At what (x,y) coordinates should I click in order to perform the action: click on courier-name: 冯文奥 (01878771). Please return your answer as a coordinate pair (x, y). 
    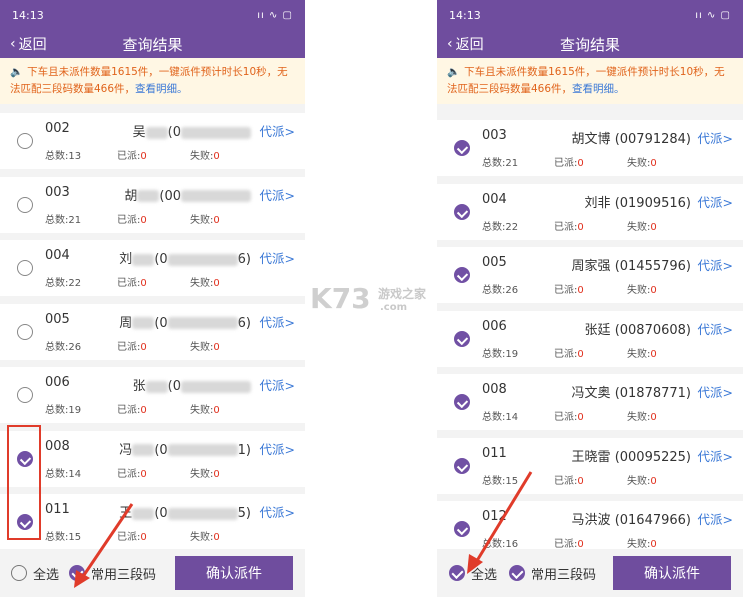
    Looking at the image, I should click on (631, 391).